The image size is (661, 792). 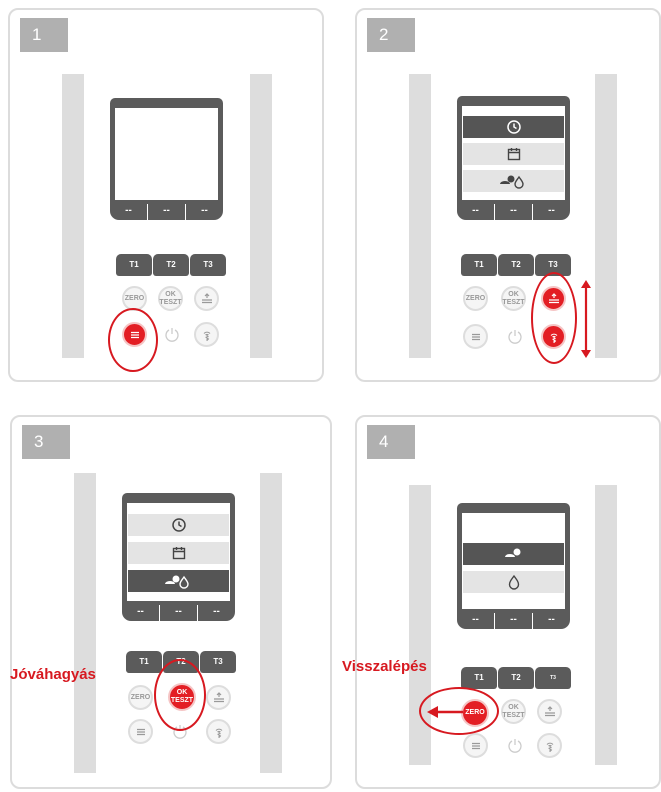 I want to click on display-screen, so click(x=166, y=154).